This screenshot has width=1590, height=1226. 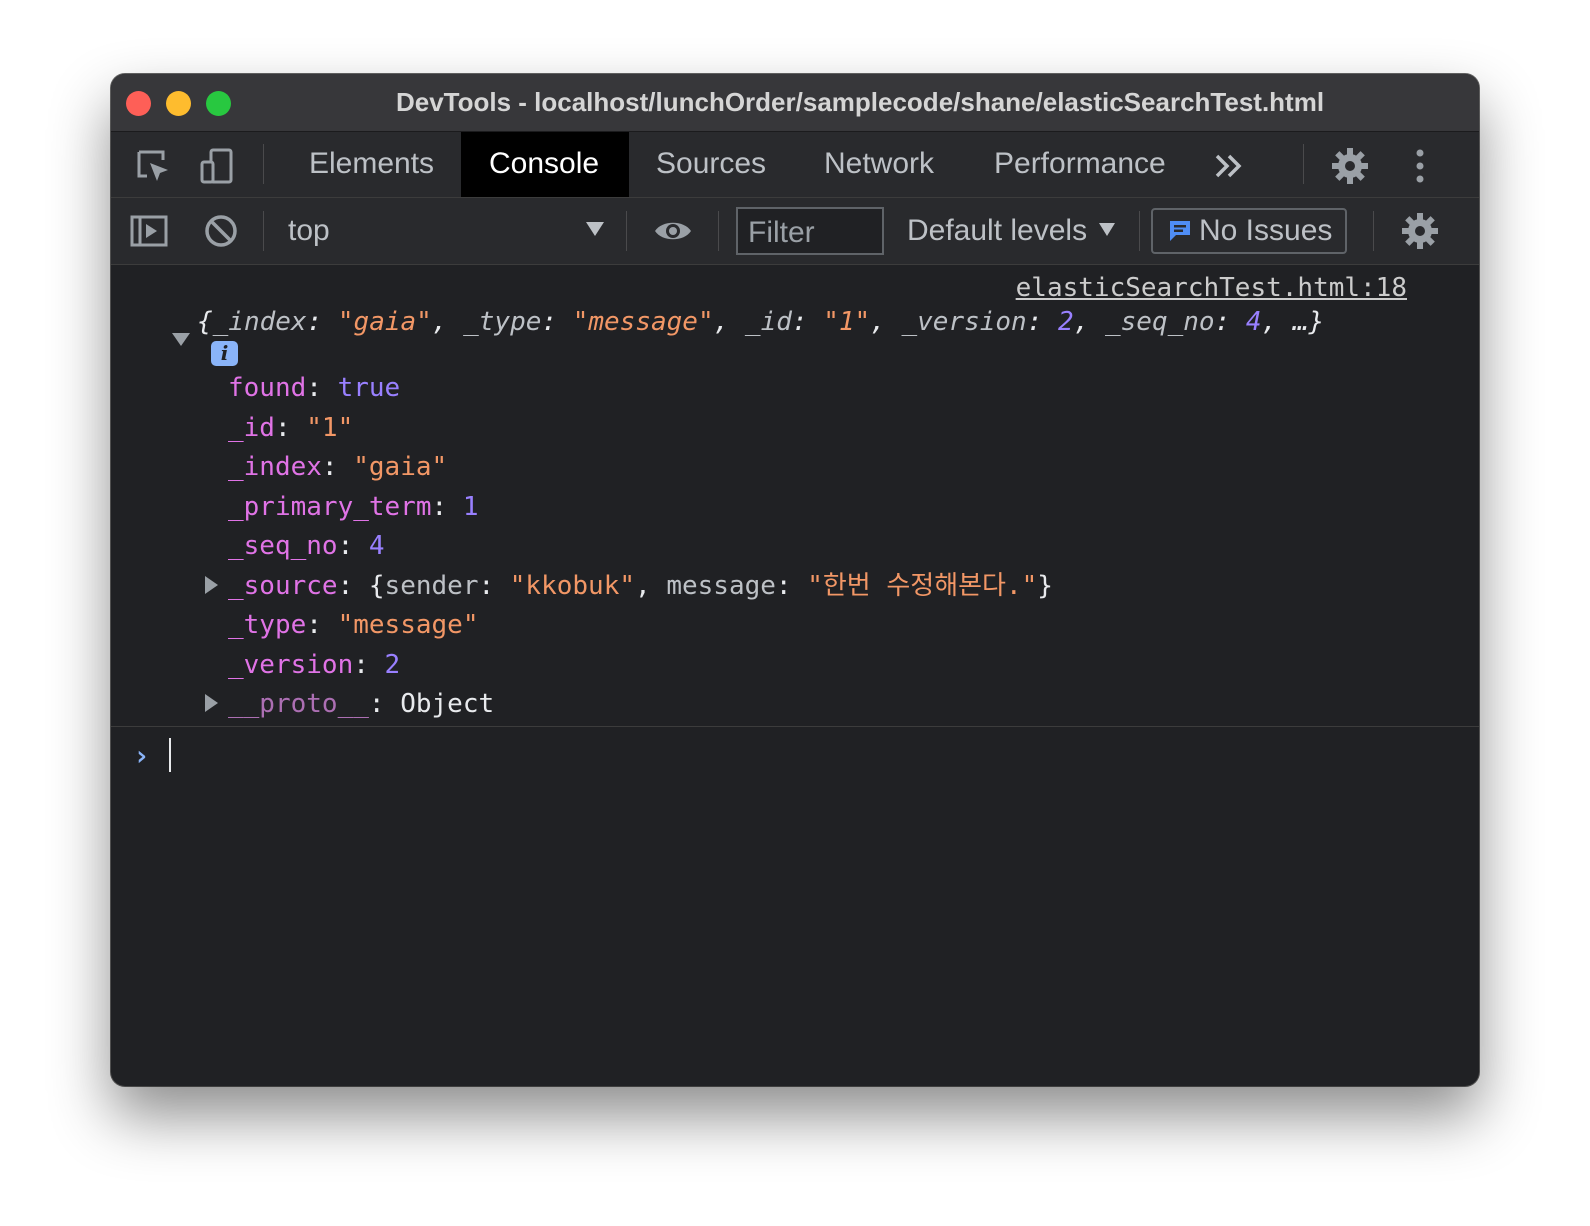 I want to click on prop-version: _version: 2, so click(x=314, y=665).